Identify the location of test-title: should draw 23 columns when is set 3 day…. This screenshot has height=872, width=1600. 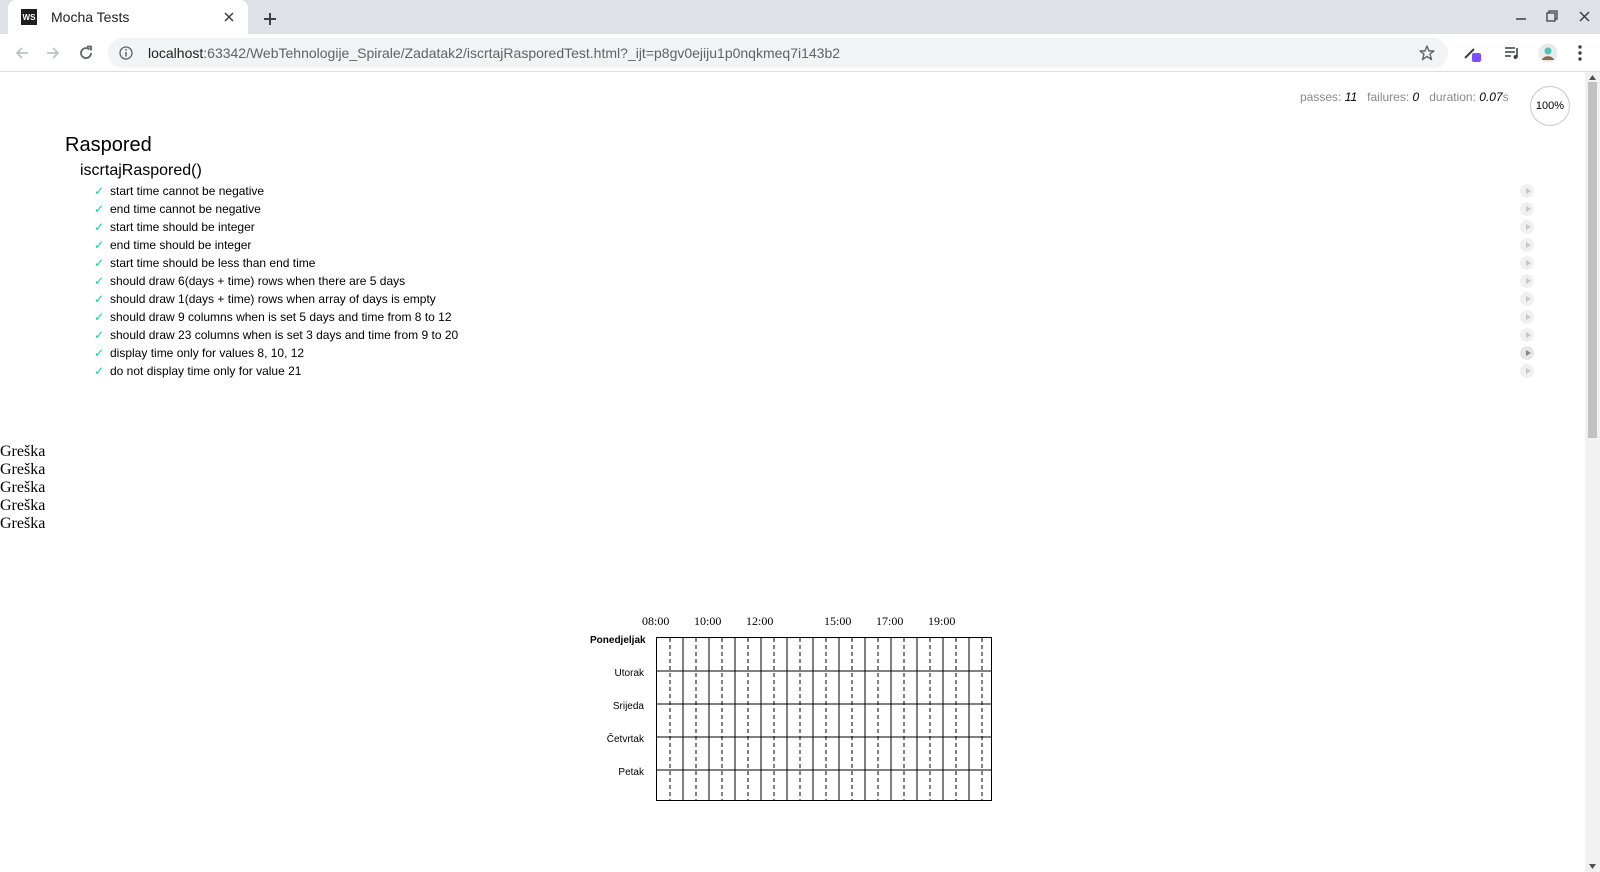
(284, 335).